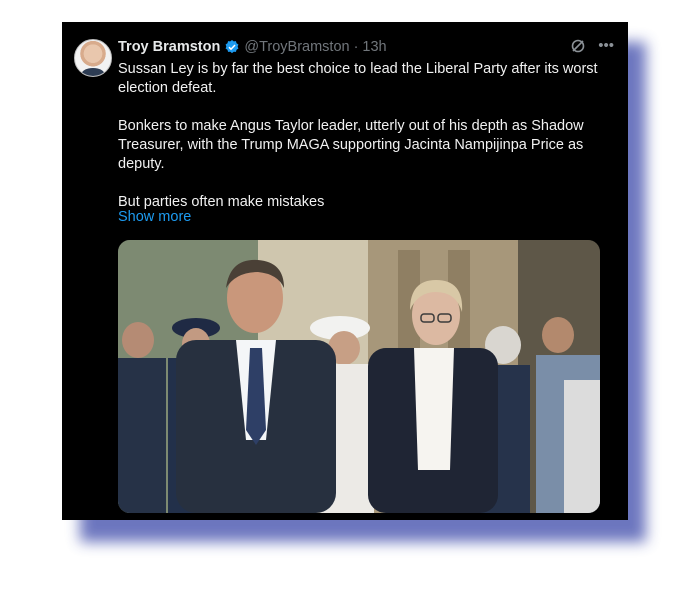 This screenshot has height=601, width=680. What do you see at coordinates (169, 47) in the screenshot?
I see `author-name: Troy Bramston` at bounding box center [169, 47].